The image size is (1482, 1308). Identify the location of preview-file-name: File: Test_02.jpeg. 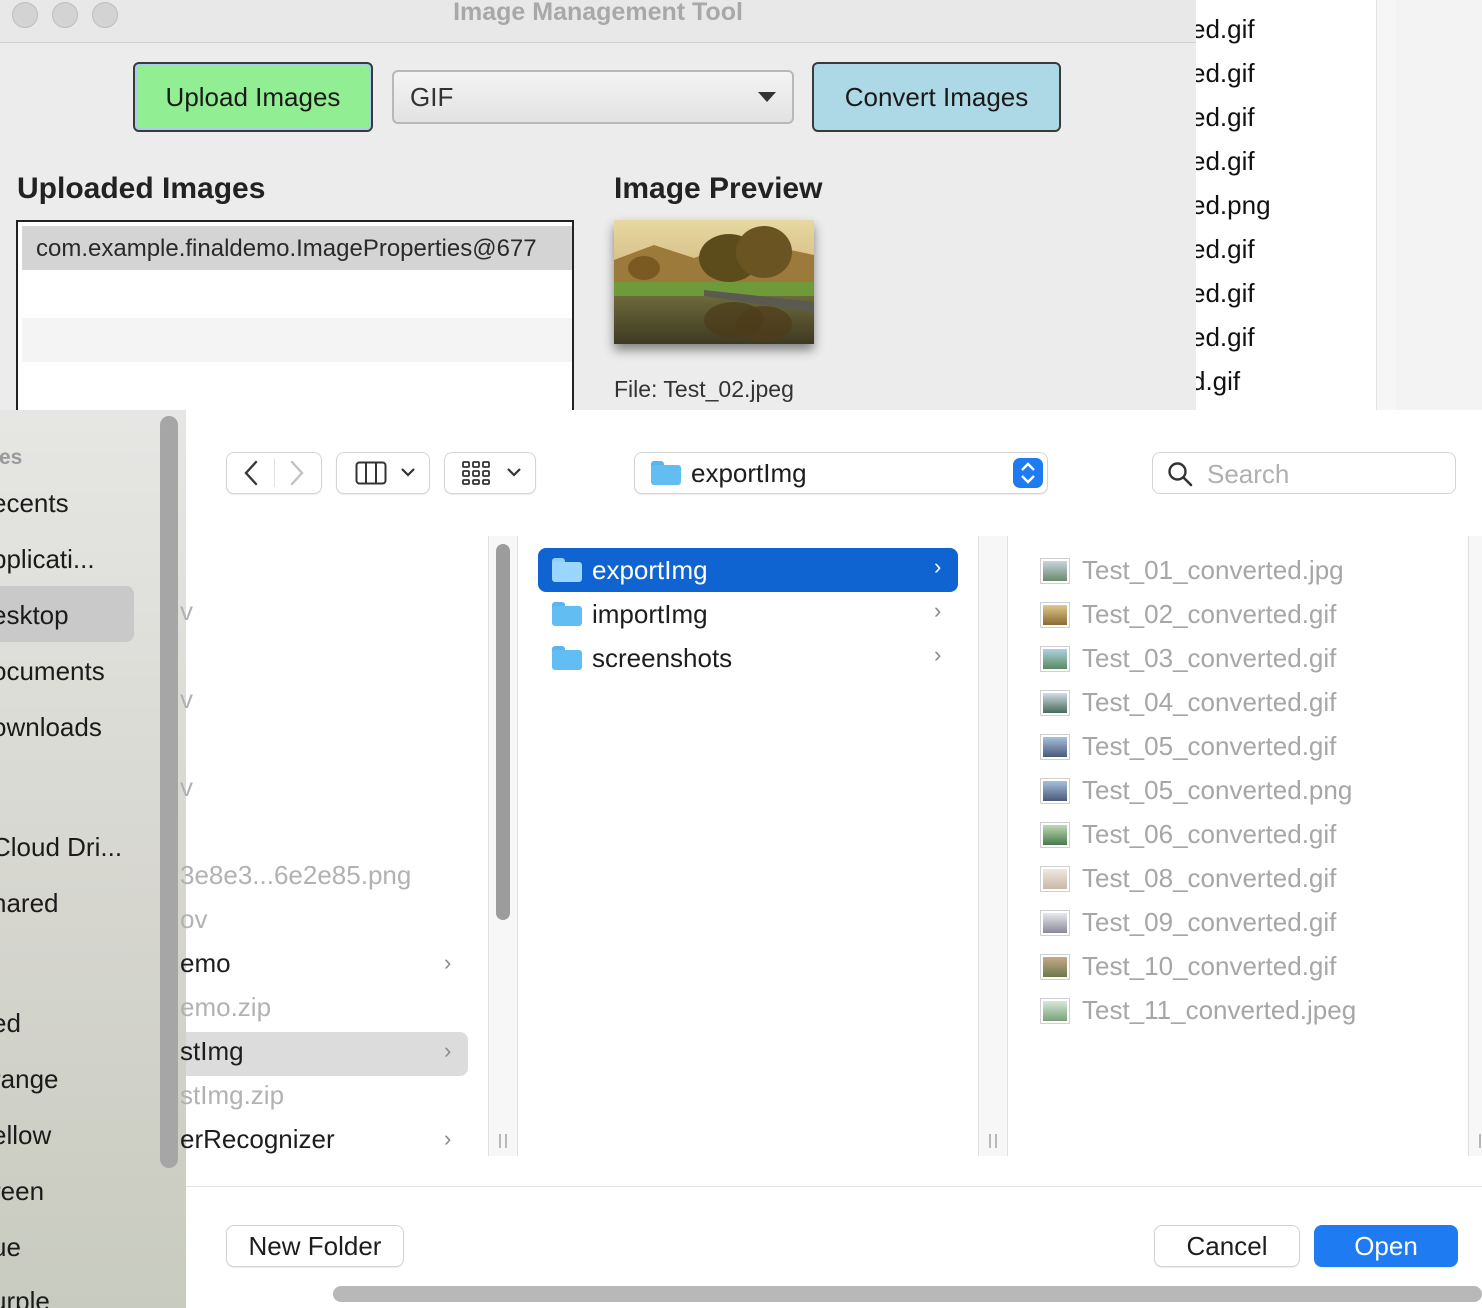
(704, 389).